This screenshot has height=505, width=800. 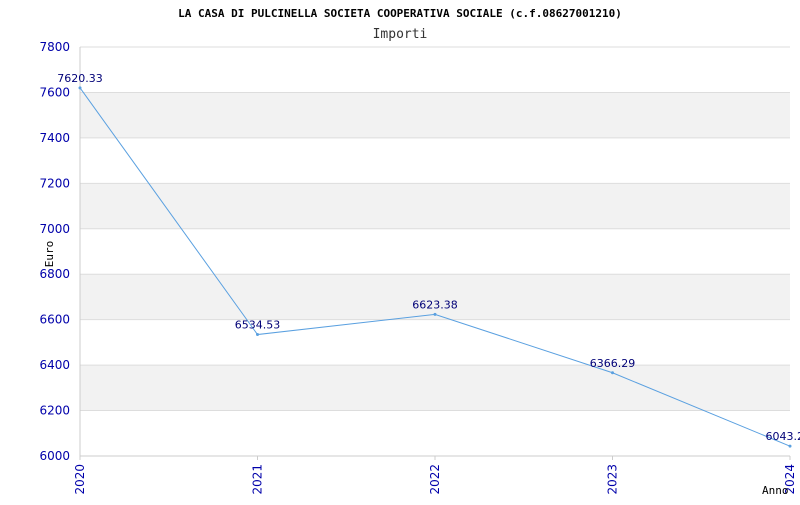 What do you see at coordinates (54, 365) in the screenshot?
I see `y-tick-label: 6400` at bounding box center [54, 365].